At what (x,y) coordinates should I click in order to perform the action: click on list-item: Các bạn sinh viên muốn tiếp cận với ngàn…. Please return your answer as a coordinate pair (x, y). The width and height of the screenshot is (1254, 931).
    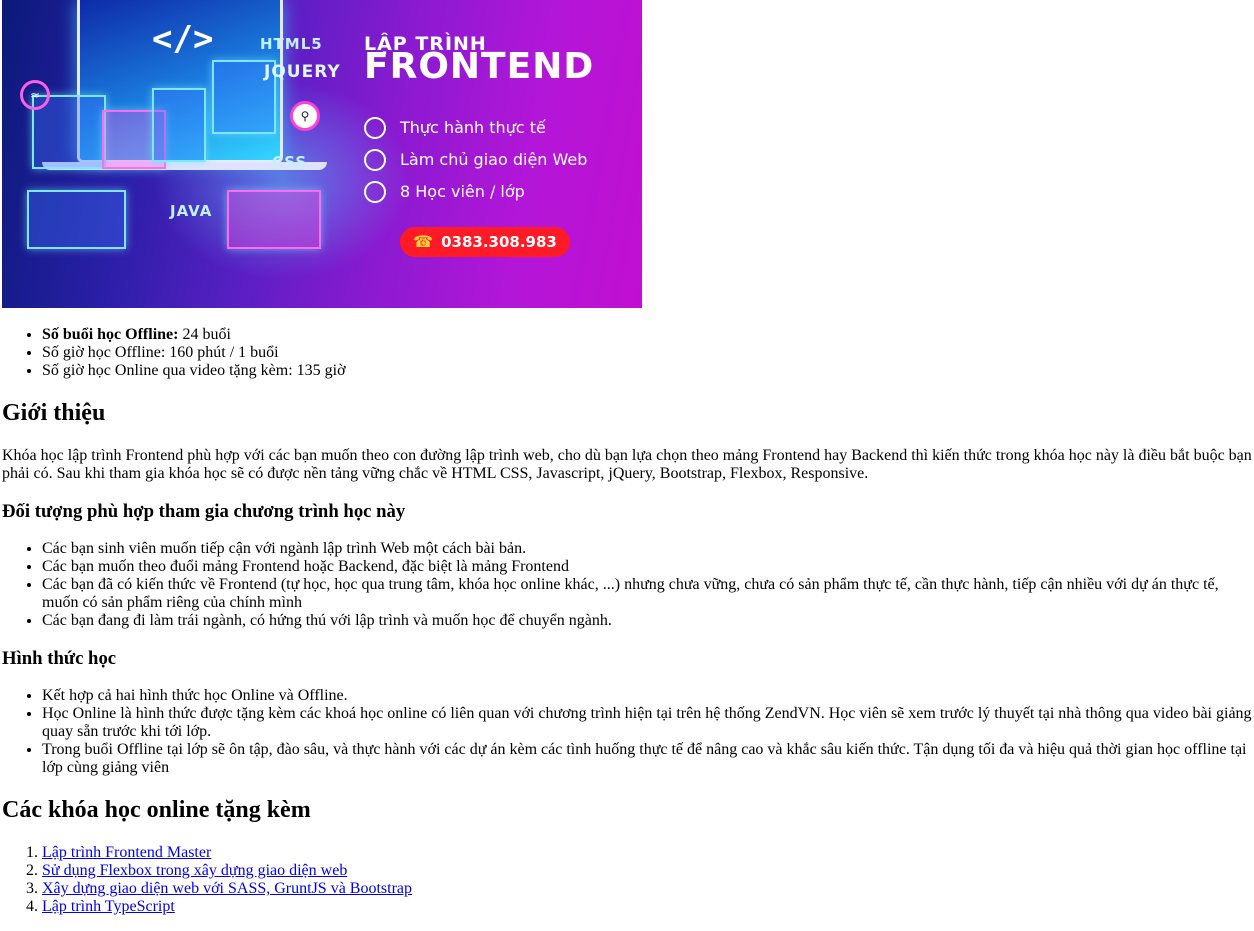
    Looking at the image, I should click on (647, 549).